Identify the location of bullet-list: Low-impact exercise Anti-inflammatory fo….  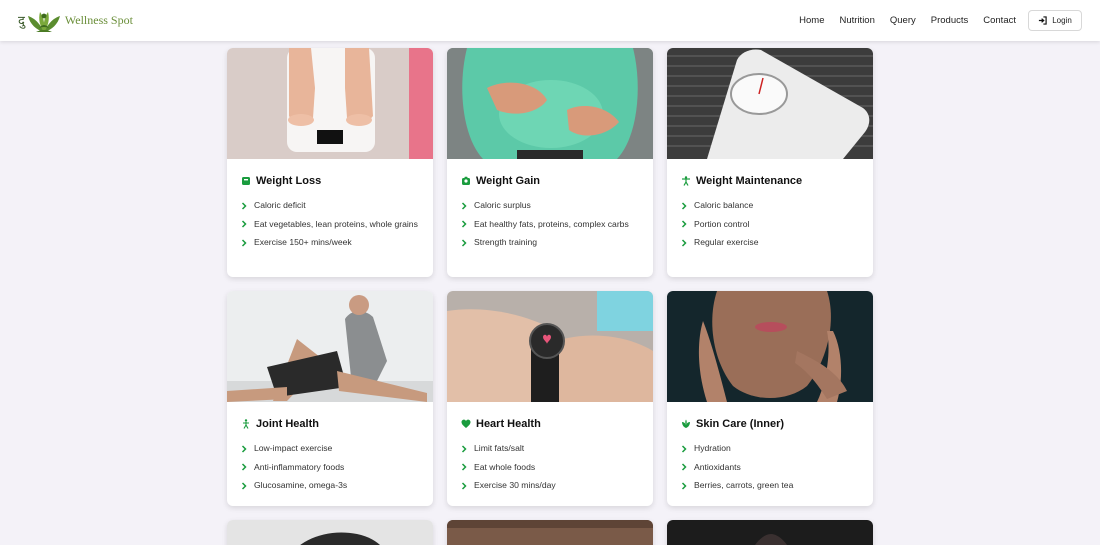
(330, 467).